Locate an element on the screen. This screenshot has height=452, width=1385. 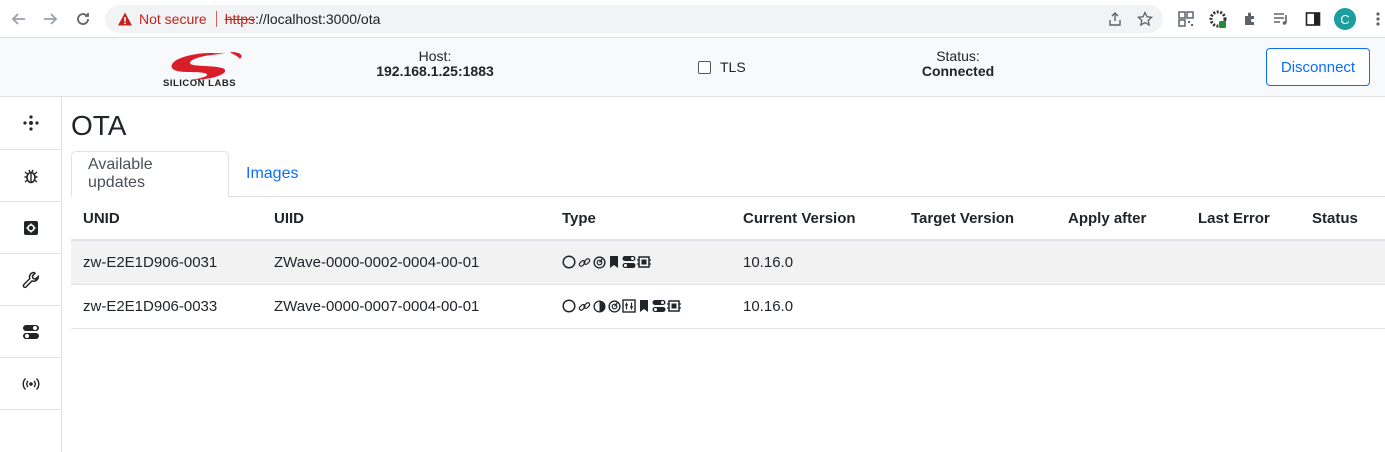
broadcast-icon is located at coordinates (30, 383).